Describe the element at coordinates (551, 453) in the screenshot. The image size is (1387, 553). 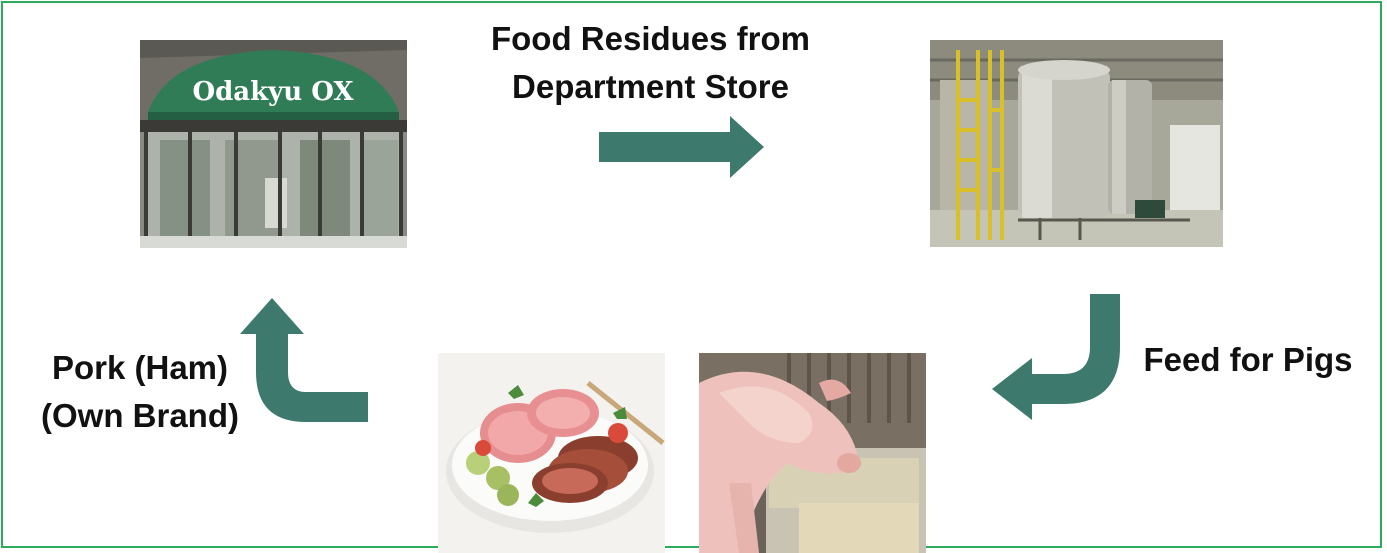
I see `ham-photo` at that location.